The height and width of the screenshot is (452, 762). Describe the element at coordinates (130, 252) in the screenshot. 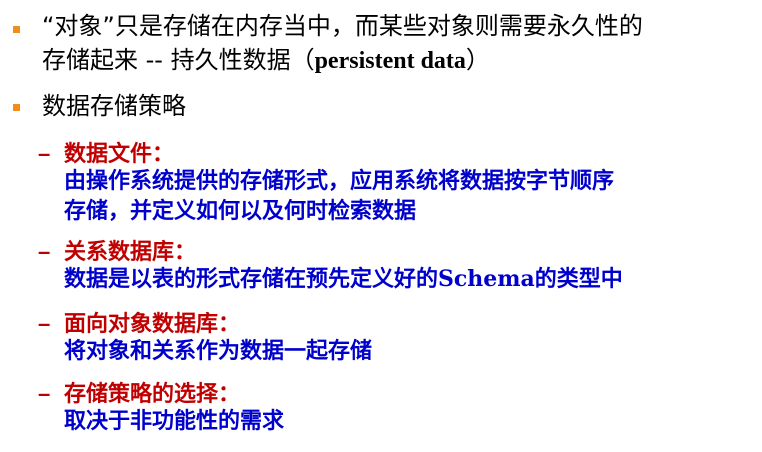

I see `strategy-title: 关系数据库：` at that location.